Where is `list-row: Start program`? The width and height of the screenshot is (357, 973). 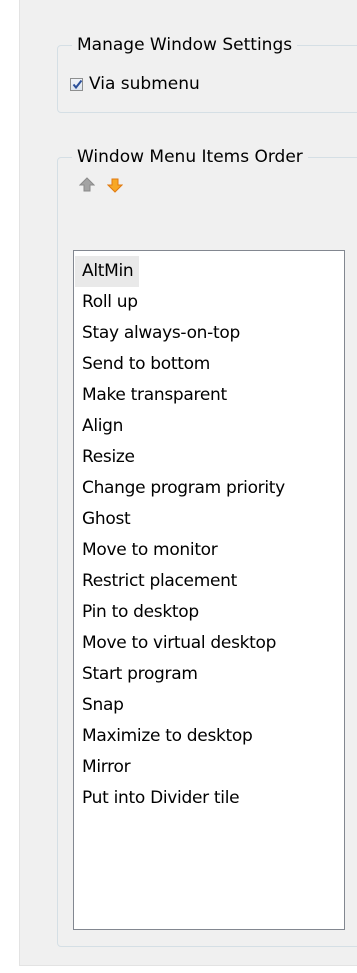 list-row: Start program is located at coordinates (209, 674).